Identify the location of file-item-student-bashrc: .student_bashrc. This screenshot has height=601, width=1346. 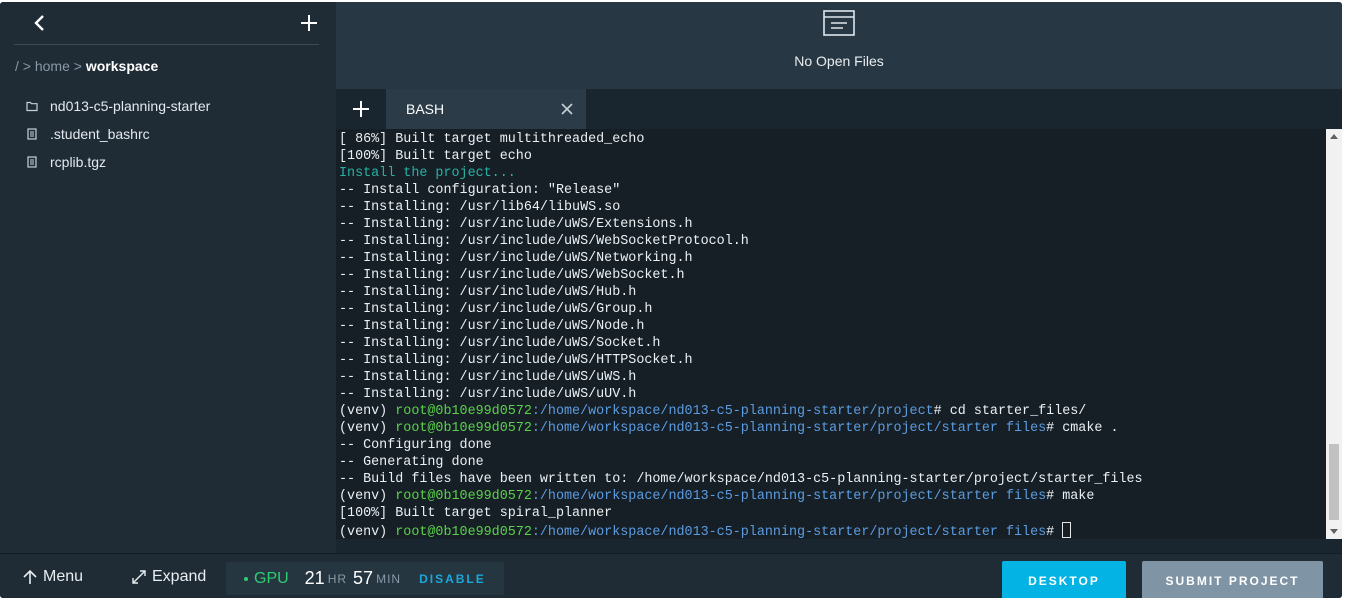
(118, 134).